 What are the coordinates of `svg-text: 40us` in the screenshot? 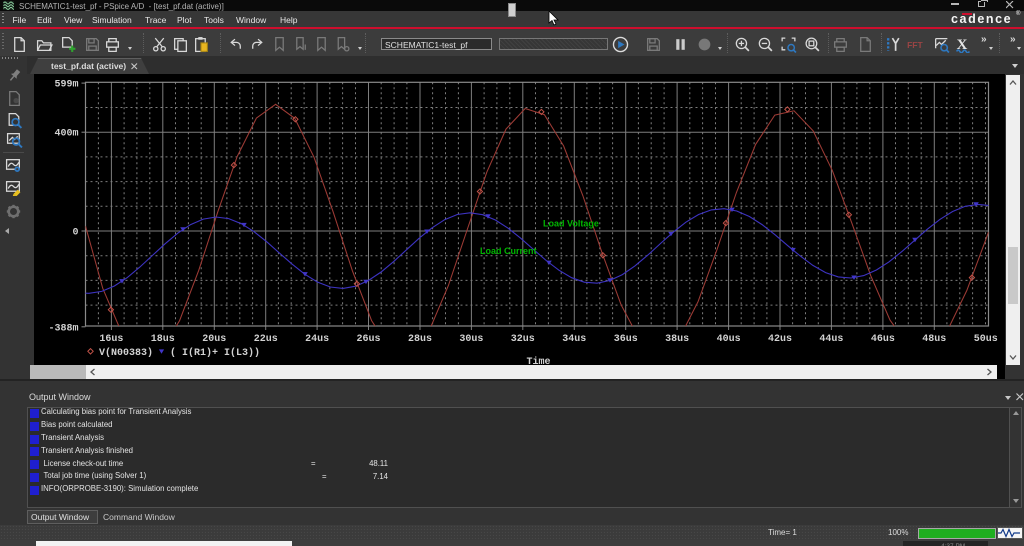 It's located at (729, 339).